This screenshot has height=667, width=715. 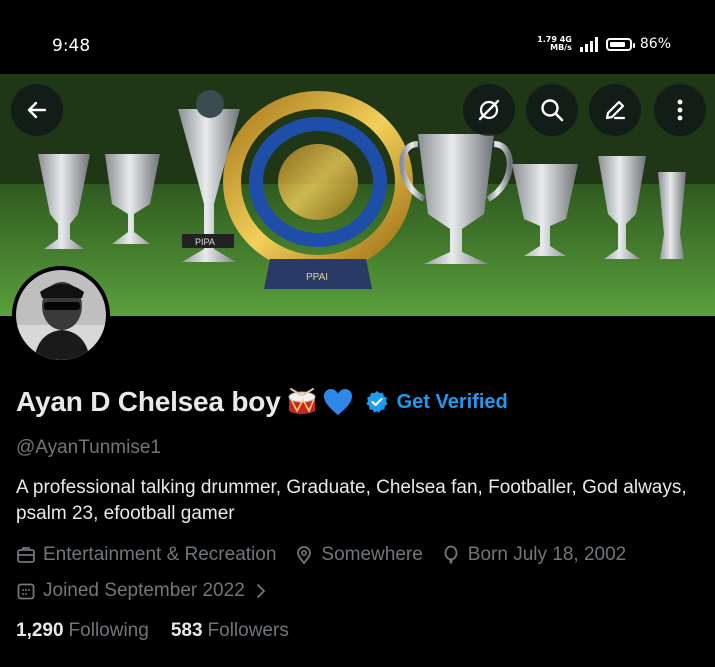 What do you see at coordinates (588, 44) in the screenshot?
I see `signal-icon` at bounding box center [588, 44].